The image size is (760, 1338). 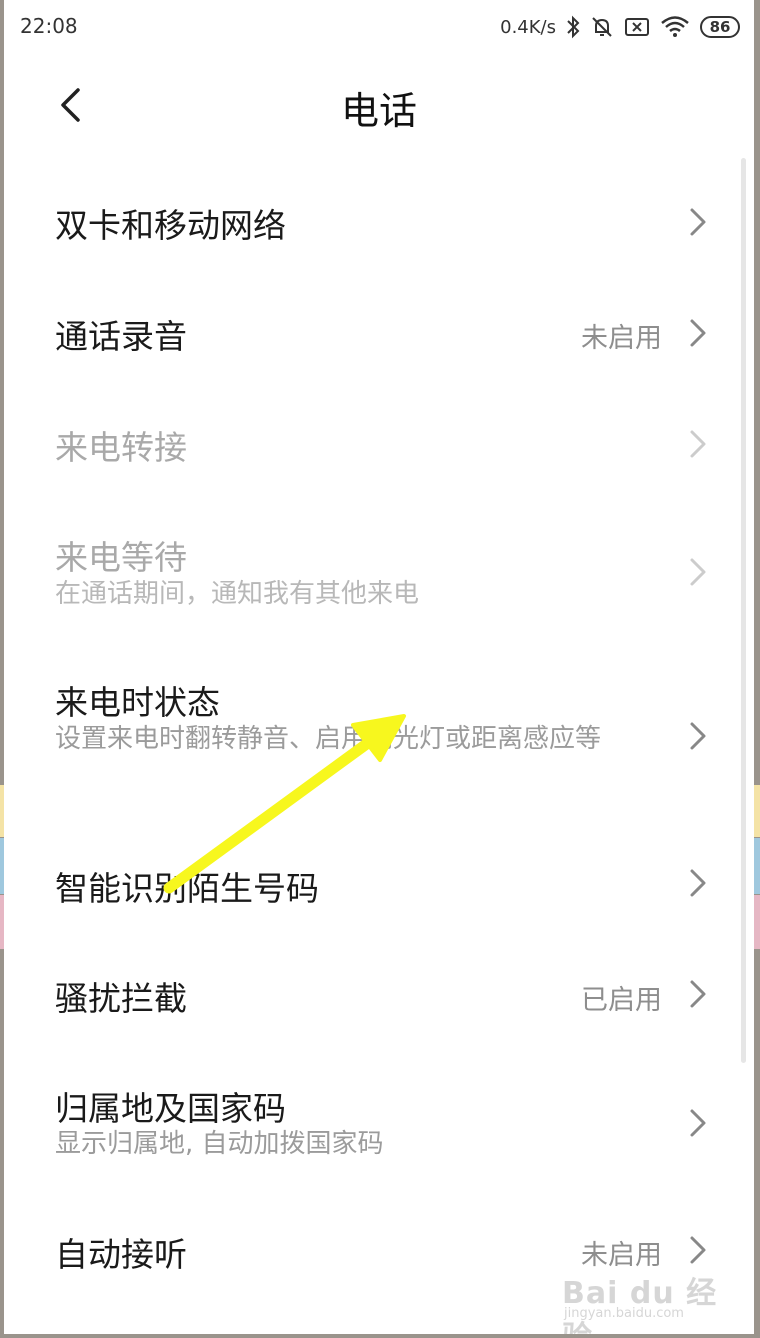 What do you see at coordinates (328, 739) in the screenshot?
I see `item-subtitle: 设置来电时翻转静音、启用闪光灯或距离感应等` at bounding box center [328, 739].